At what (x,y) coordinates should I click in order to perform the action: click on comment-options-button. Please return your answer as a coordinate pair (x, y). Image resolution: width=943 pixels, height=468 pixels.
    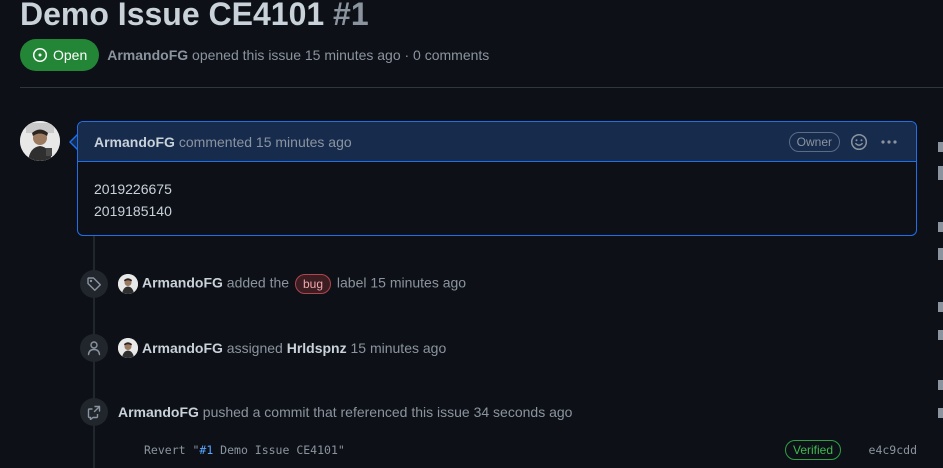
    Looking at the image, I should click on (889, 142).